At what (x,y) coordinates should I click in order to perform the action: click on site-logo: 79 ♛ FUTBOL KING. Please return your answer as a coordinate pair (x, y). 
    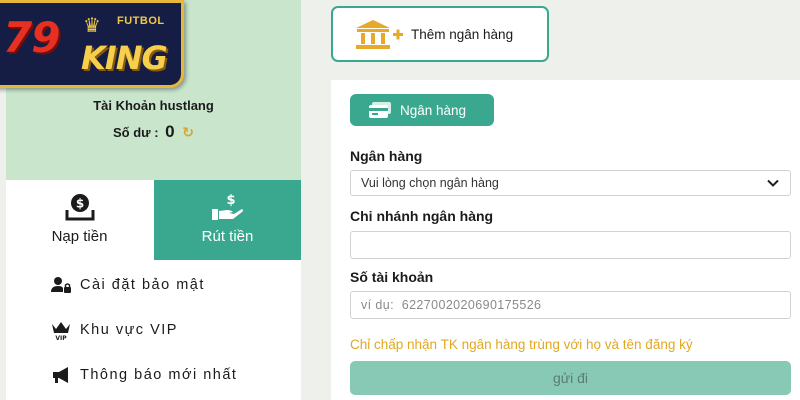
    Looking at the image, I should click on (92, 44).